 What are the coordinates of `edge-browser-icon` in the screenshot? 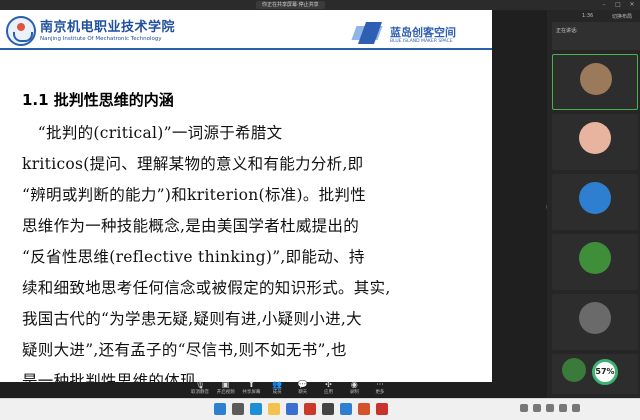 It's located at (256, 409).